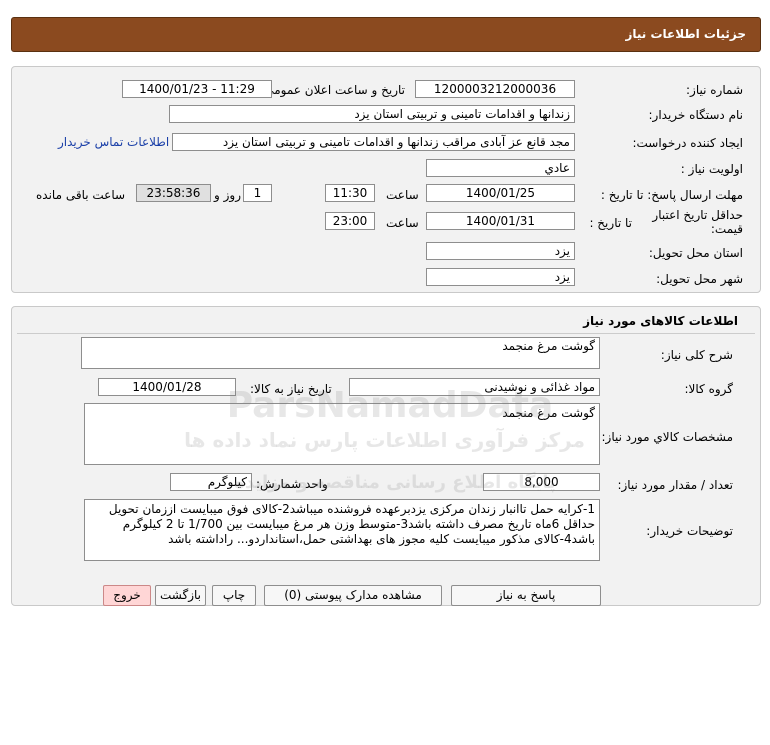  Describe the element at coordinates (386, 333) in the screenshot. I see `section-divider` at that location.